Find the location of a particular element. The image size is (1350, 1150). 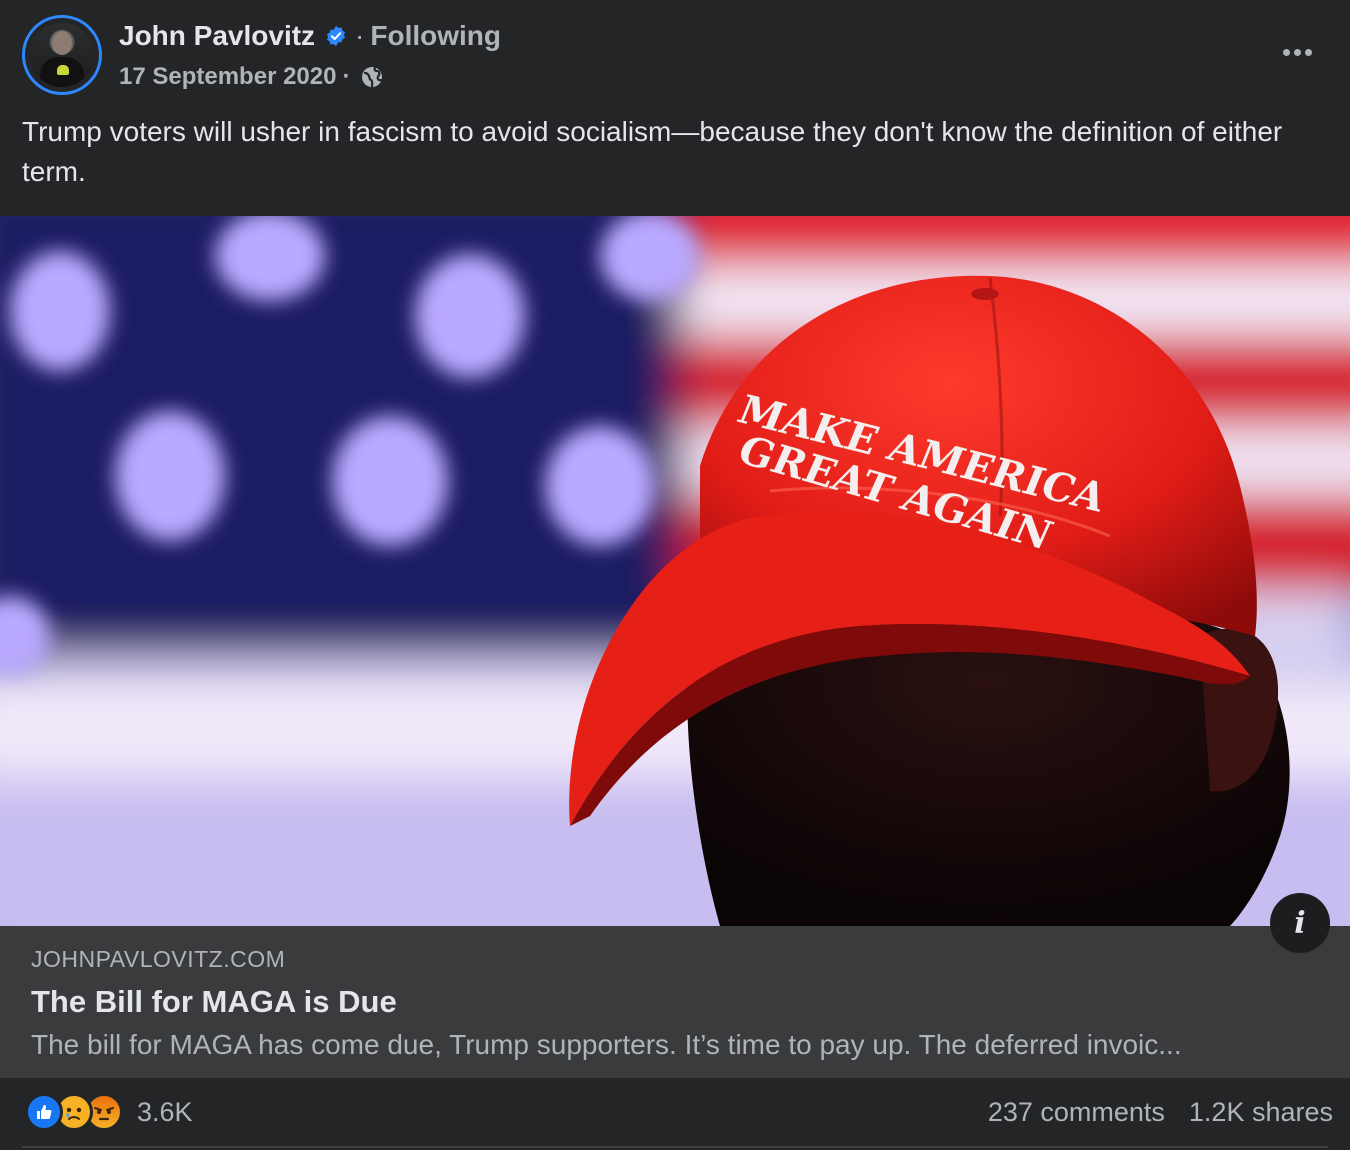

engagement-bar: 3.6K 237 comments 1.2K shares is located at coordinates (675, 1114).